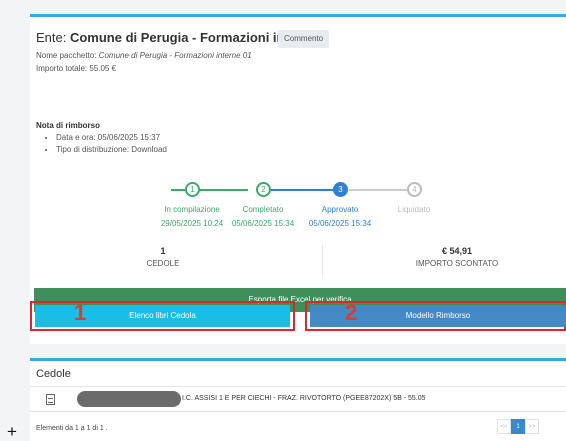 Image resolution: width=566 pixels, height=441 pixels. What do you see at coordinates (192, 223) in the screenshot?
I see `step-1-date: 29/05/2025 10:24` at bounding box center [192, 223].